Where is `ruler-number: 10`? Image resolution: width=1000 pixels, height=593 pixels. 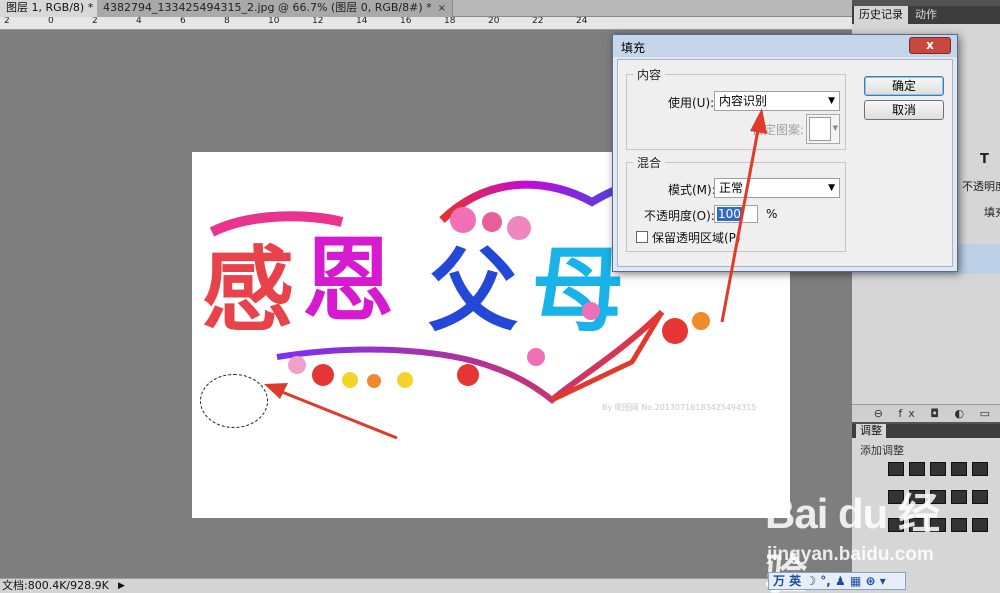
ruler-number: 10 is located at coordinates (274, 21).